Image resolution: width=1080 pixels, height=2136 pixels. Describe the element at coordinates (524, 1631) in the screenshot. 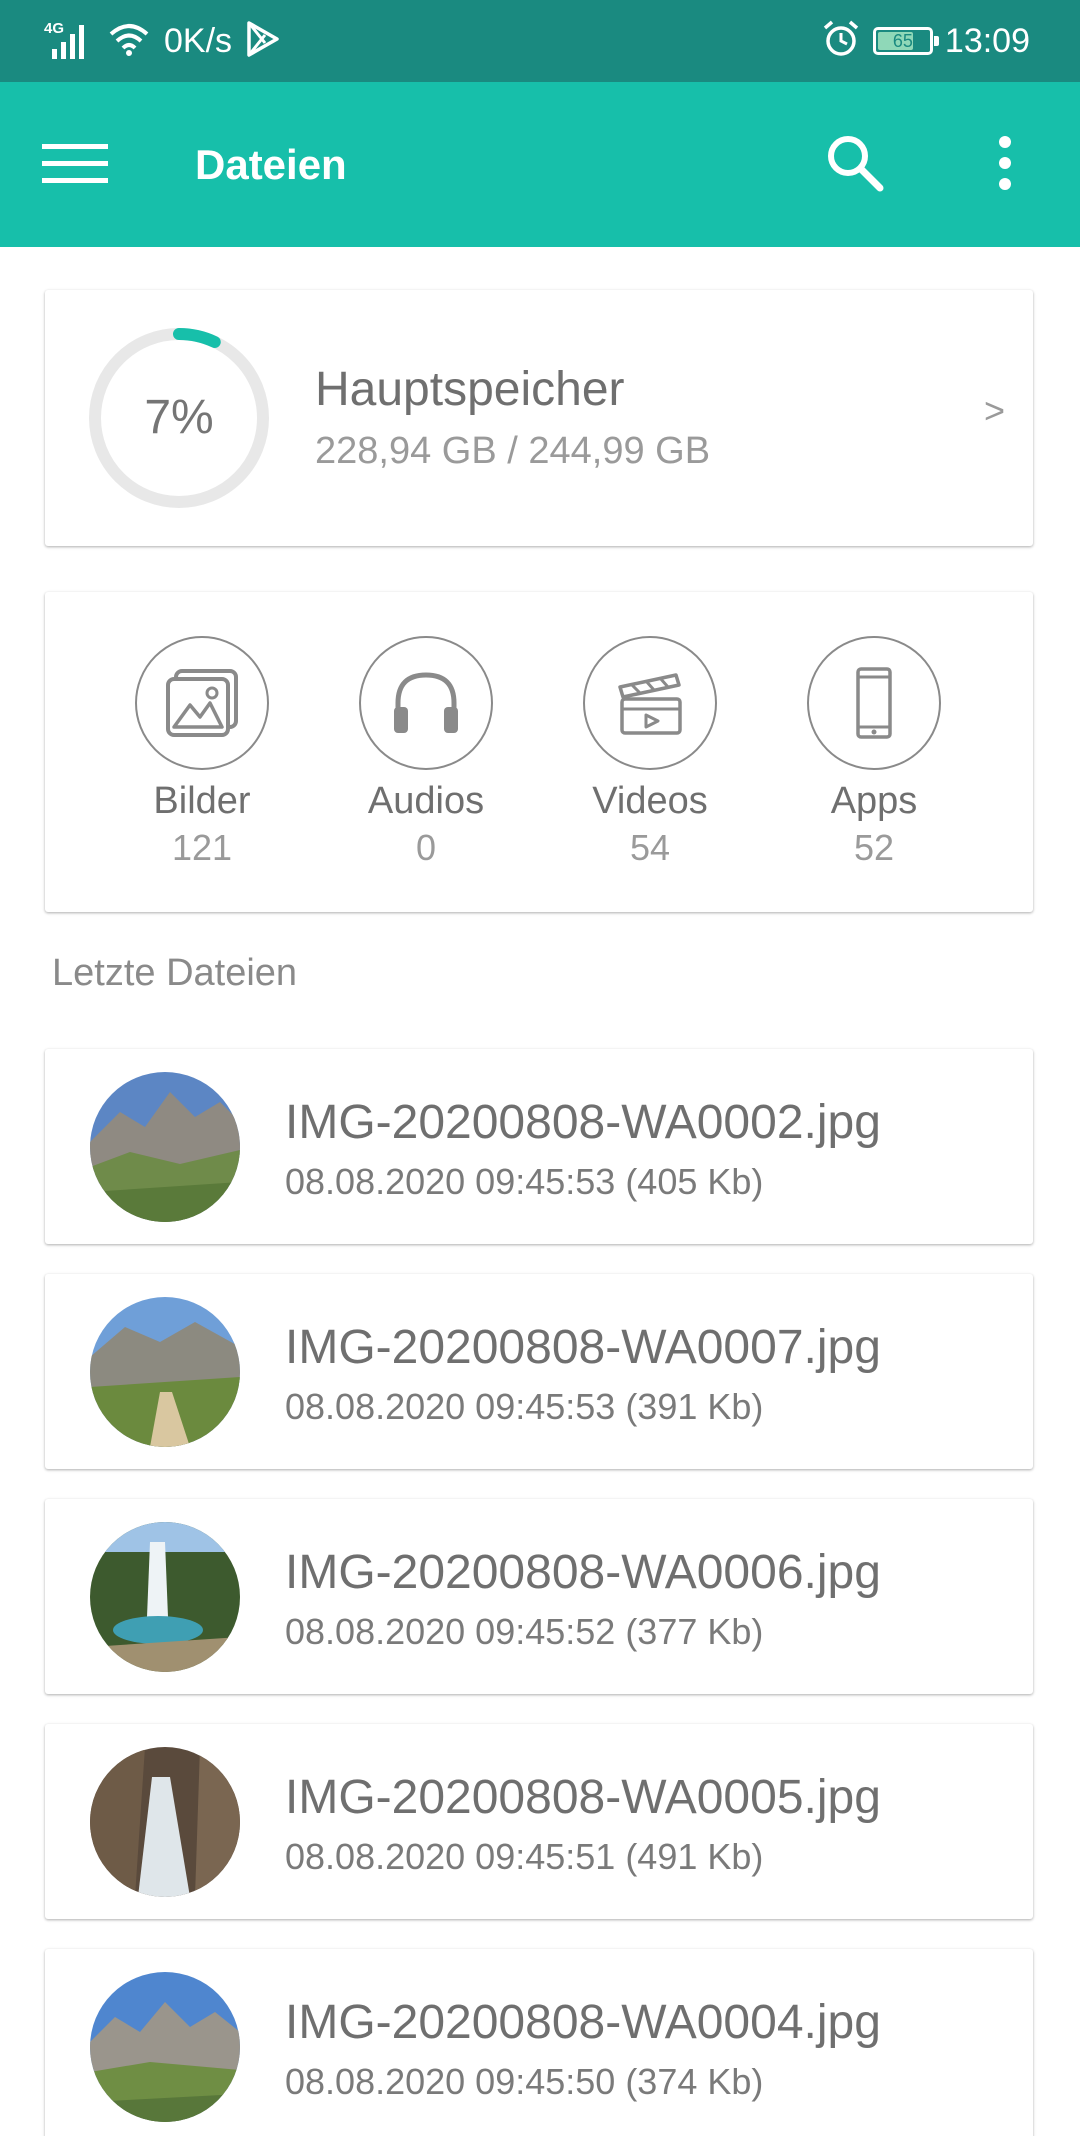

I see `file-meta: 08.08.2020 09:45:52 (377 Kb)` at that location.